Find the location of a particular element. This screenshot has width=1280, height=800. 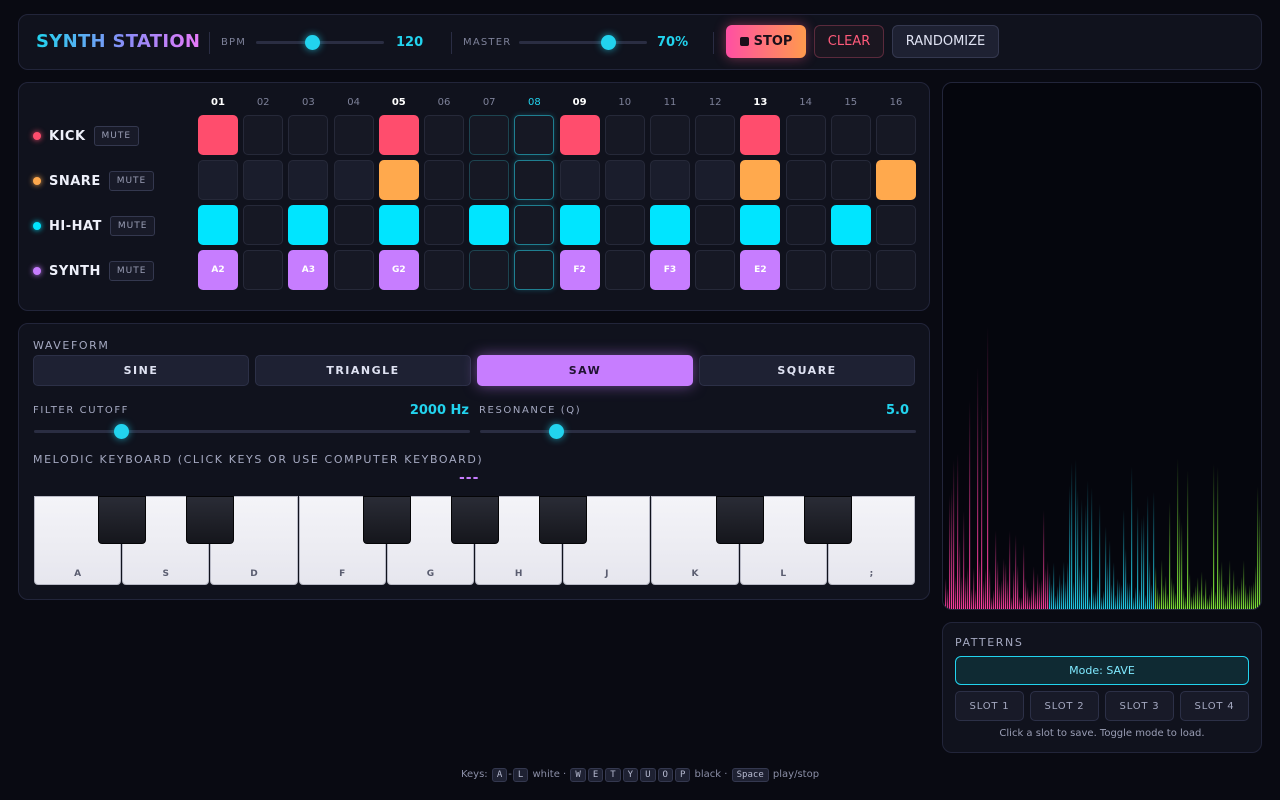

master-volume-slider is located at coordinates (583, 42).